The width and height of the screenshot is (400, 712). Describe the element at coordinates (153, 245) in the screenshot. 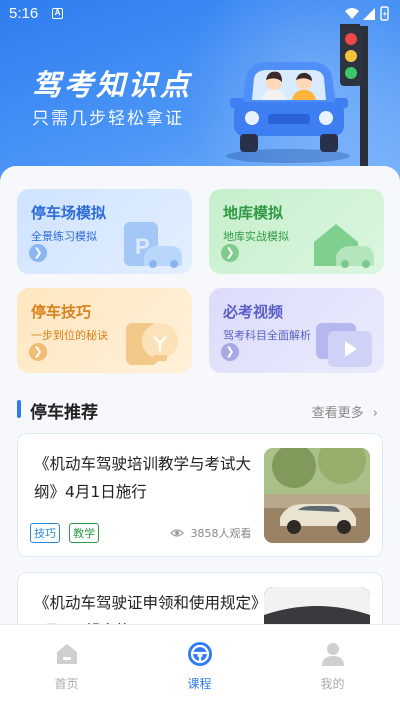

I see `parking-icon: P` at that location.